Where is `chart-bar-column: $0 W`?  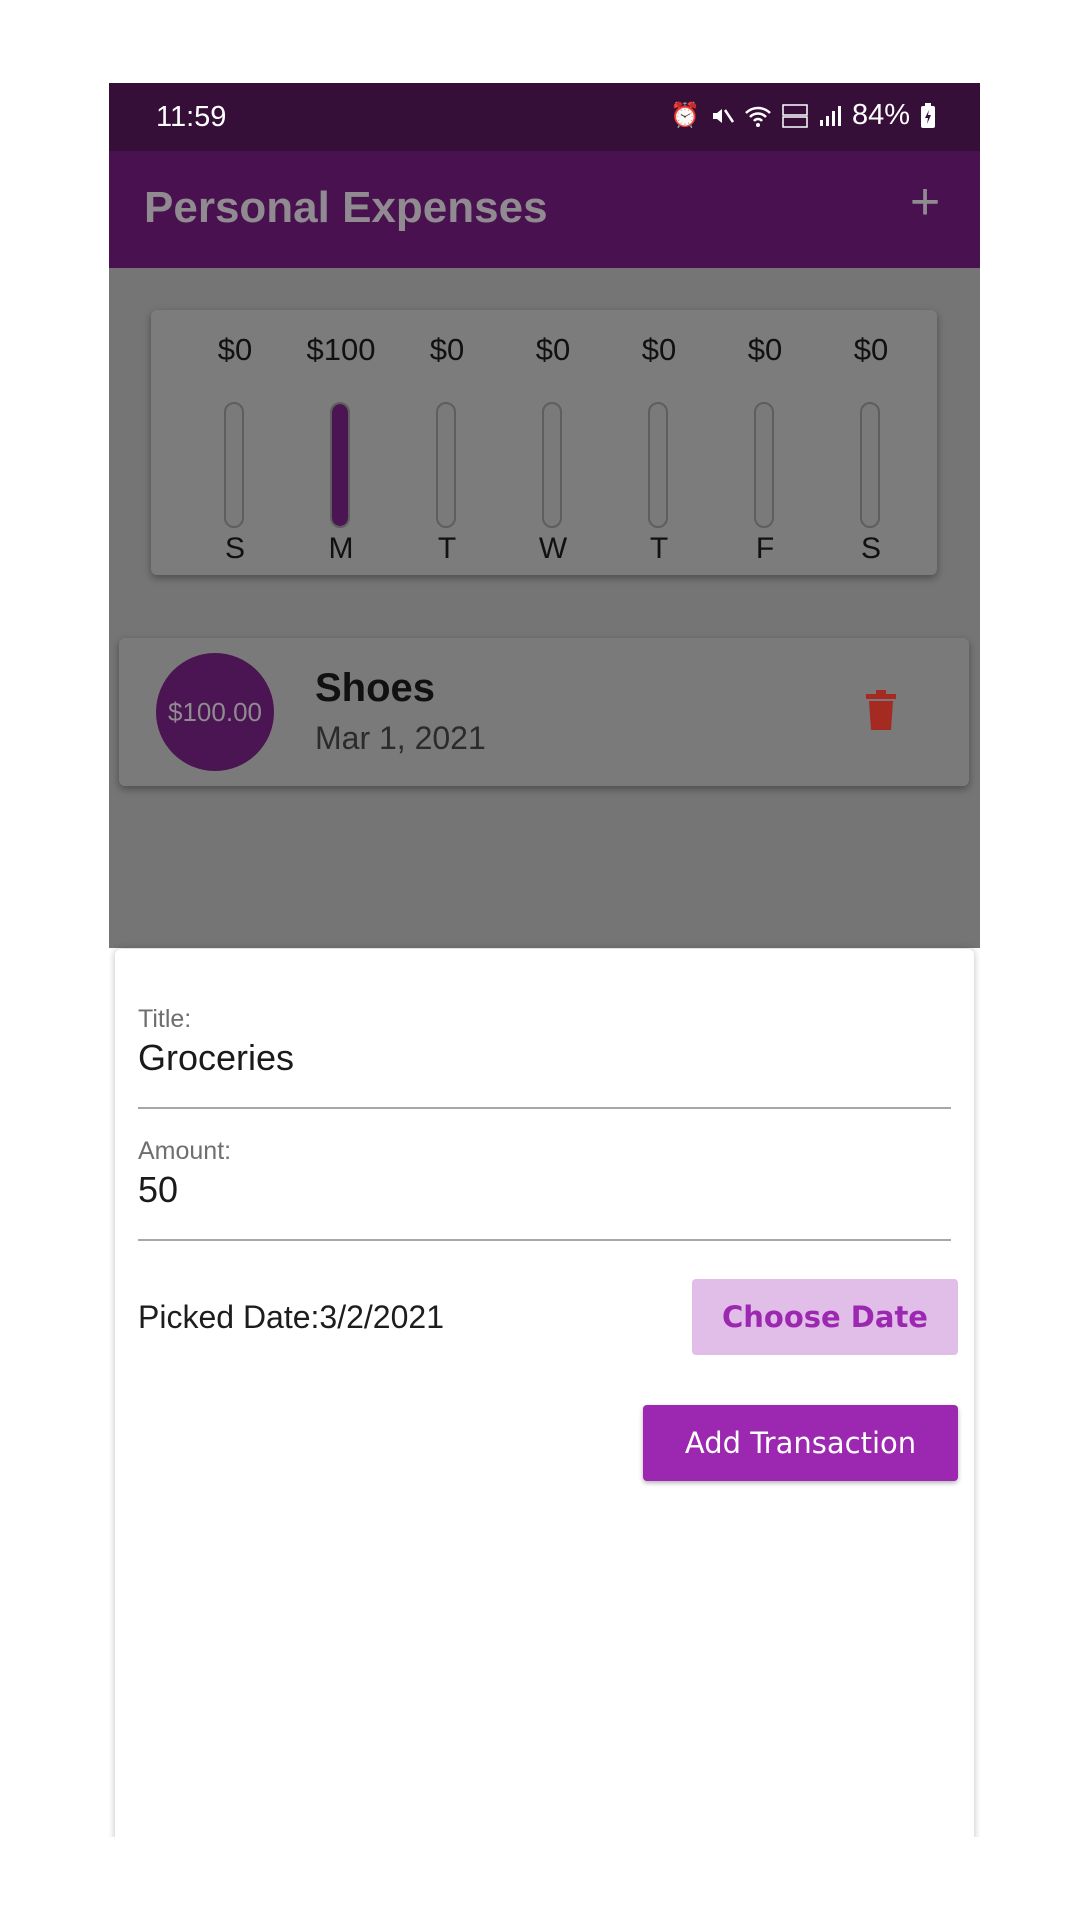
chart-bar-column: $0 W is located at coordinates (553, 448).